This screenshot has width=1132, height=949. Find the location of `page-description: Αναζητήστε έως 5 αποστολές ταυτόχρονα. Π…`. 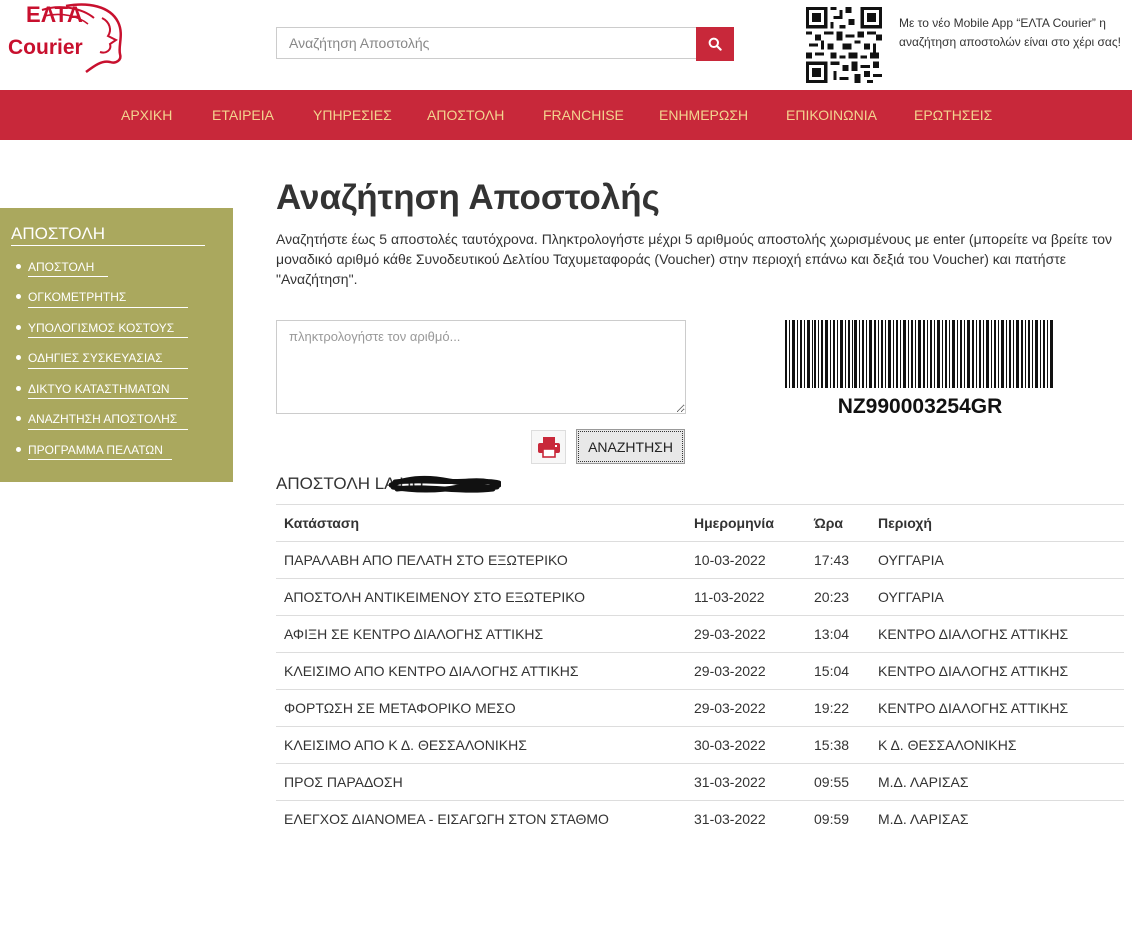

page-description: Αναζητήστε έως 5 αποστολές ταυτόχρονα. Π… is located at coordinates (694, 259).